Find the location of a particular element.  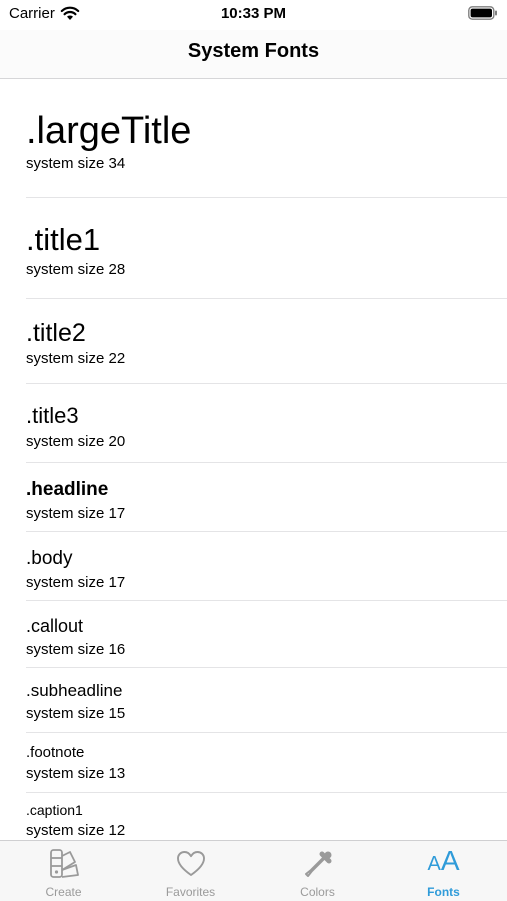

font-description: system size 20 is located at coordinates (76, 441).